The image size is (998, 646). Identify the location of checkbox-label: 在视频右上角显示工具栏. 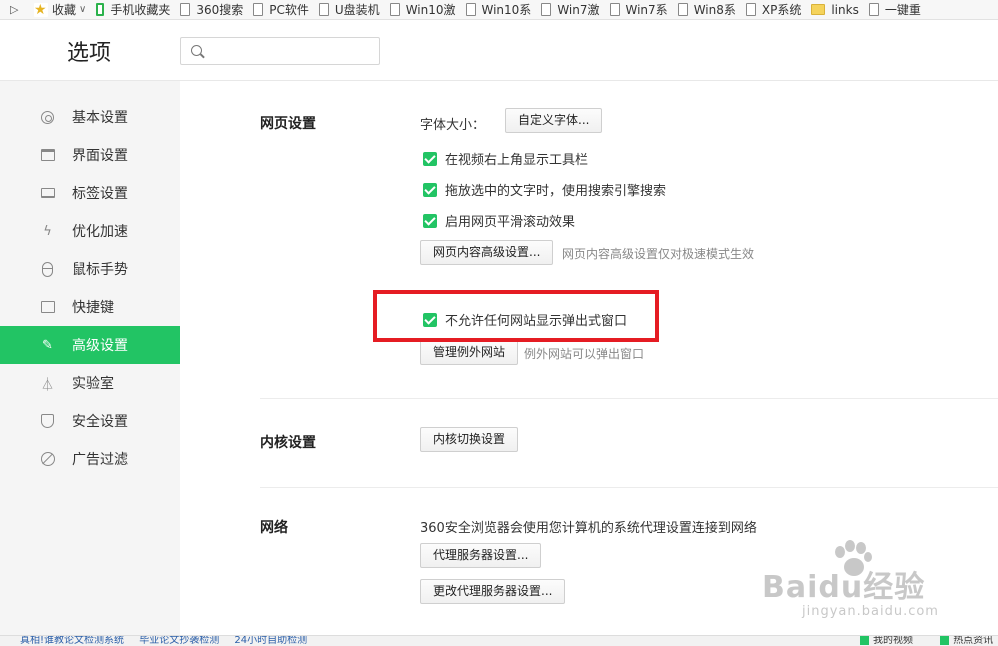
(517, 160).